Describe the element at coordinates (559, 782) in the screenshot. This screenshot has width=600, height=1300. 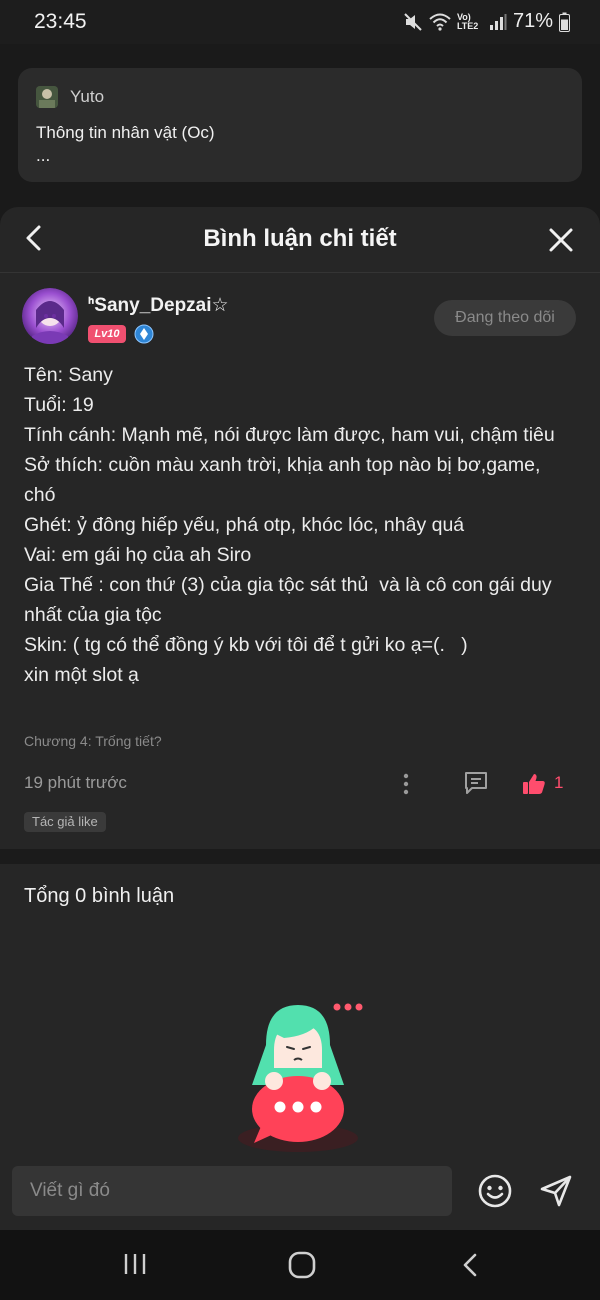
I see `like-count: 1` at that location.